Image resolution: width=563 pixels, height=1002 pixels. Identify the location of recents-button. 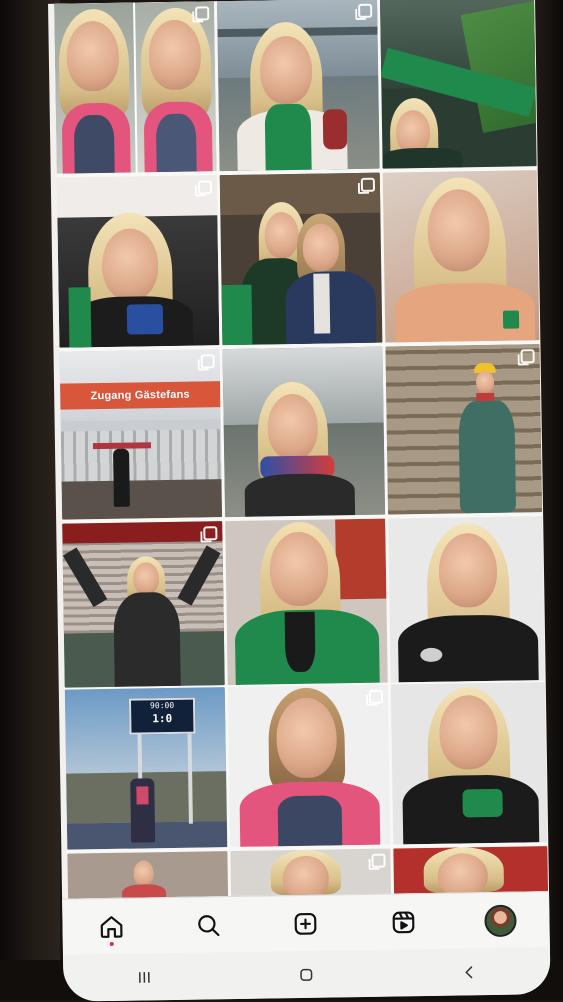
(144, 977).